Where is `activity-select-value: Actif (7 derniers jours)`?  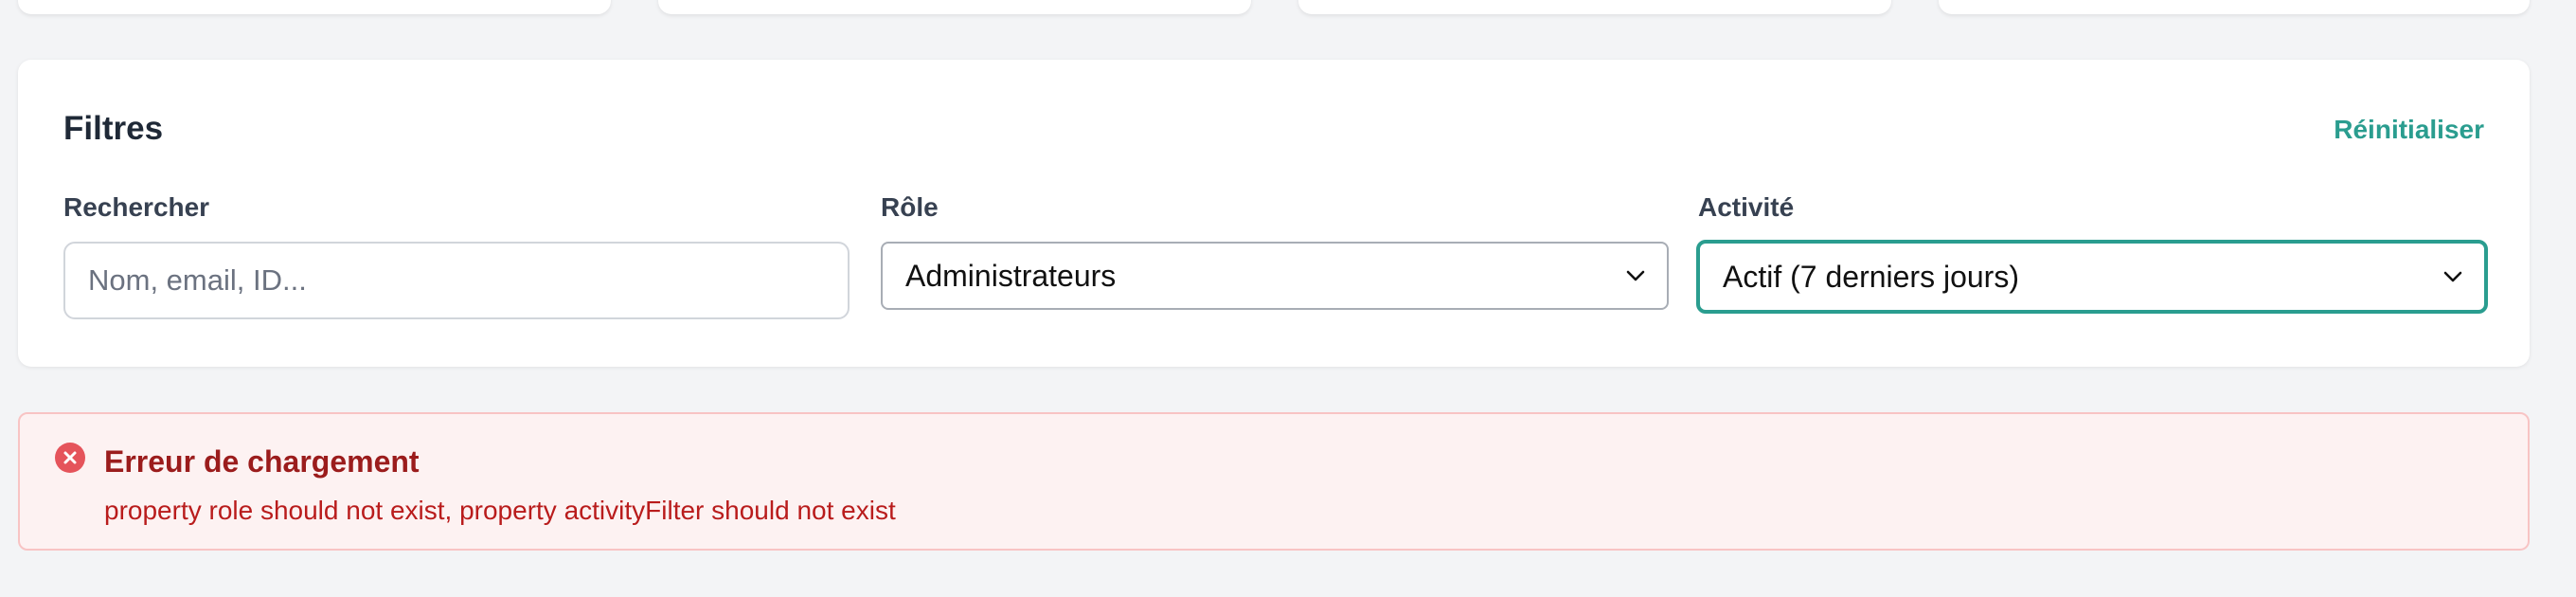 activity-select-value: Actif (7 derniers jours) is located at coordinates (1871, 277).